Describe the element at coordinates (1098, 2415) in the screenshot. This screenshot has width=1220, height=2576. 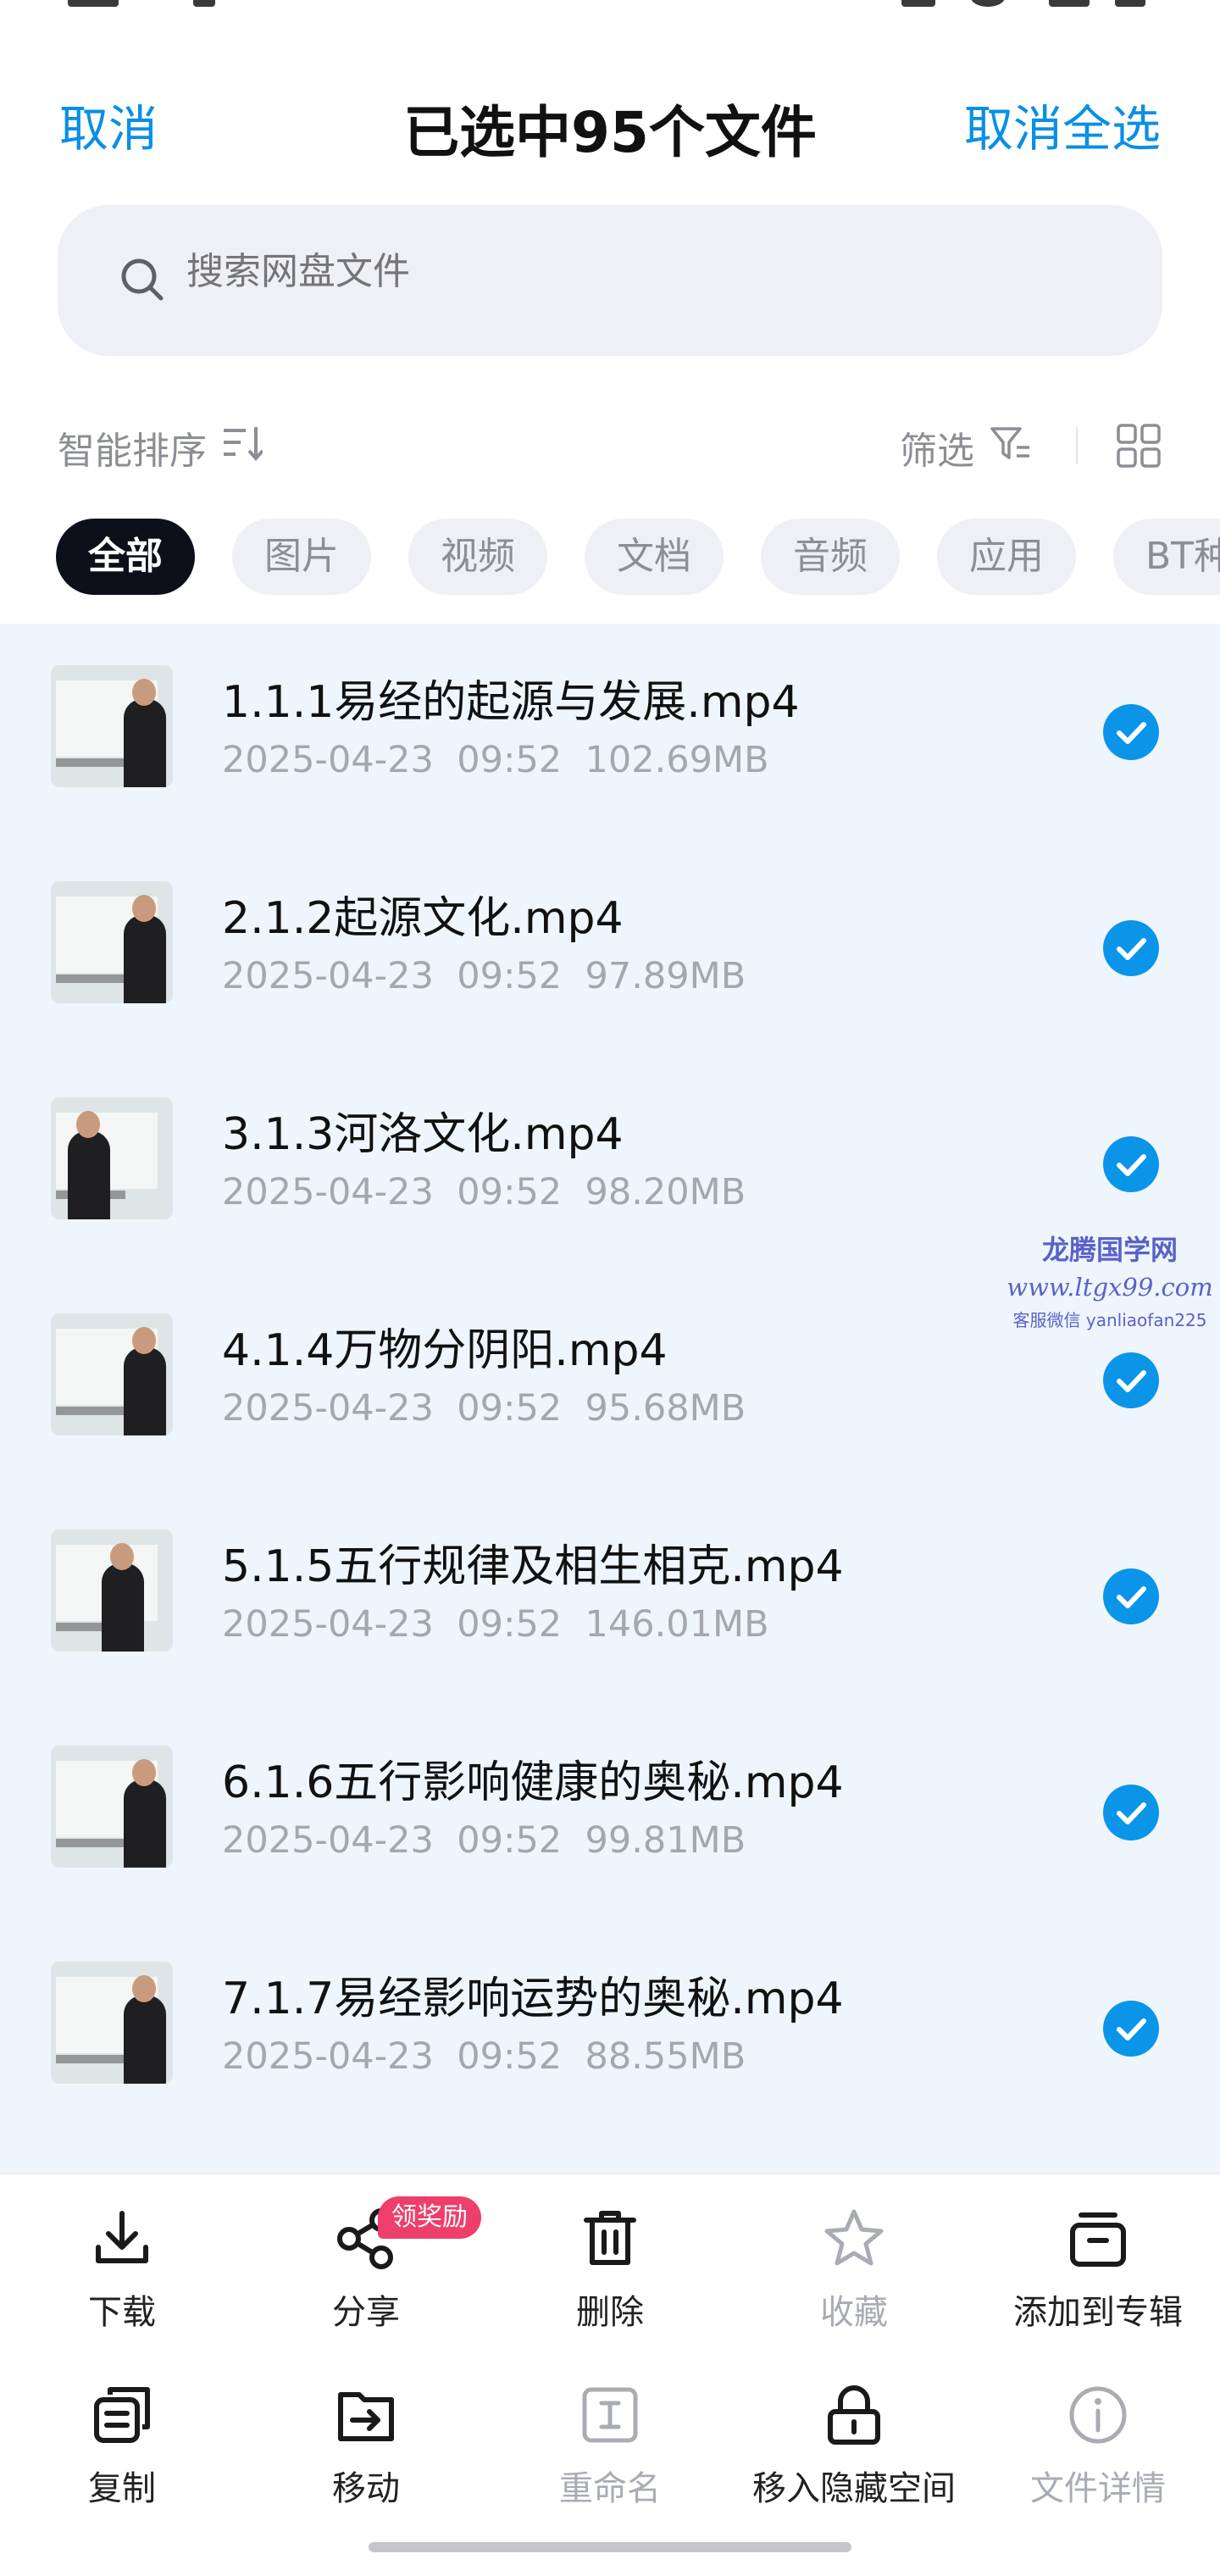
I see `info-icon` at that location.